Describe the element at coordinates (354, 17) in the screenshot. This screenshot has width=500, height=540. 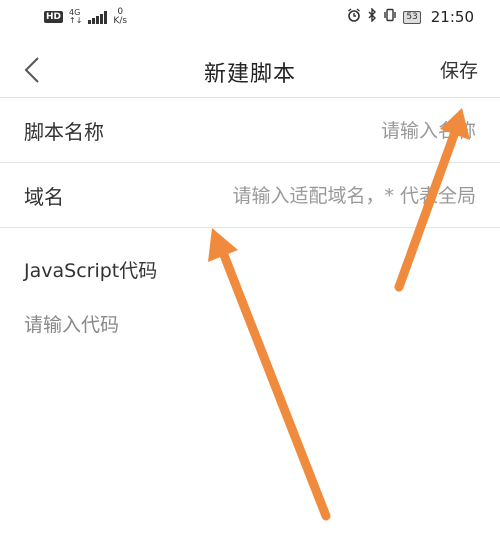
I see `alarm-icon` at that location.